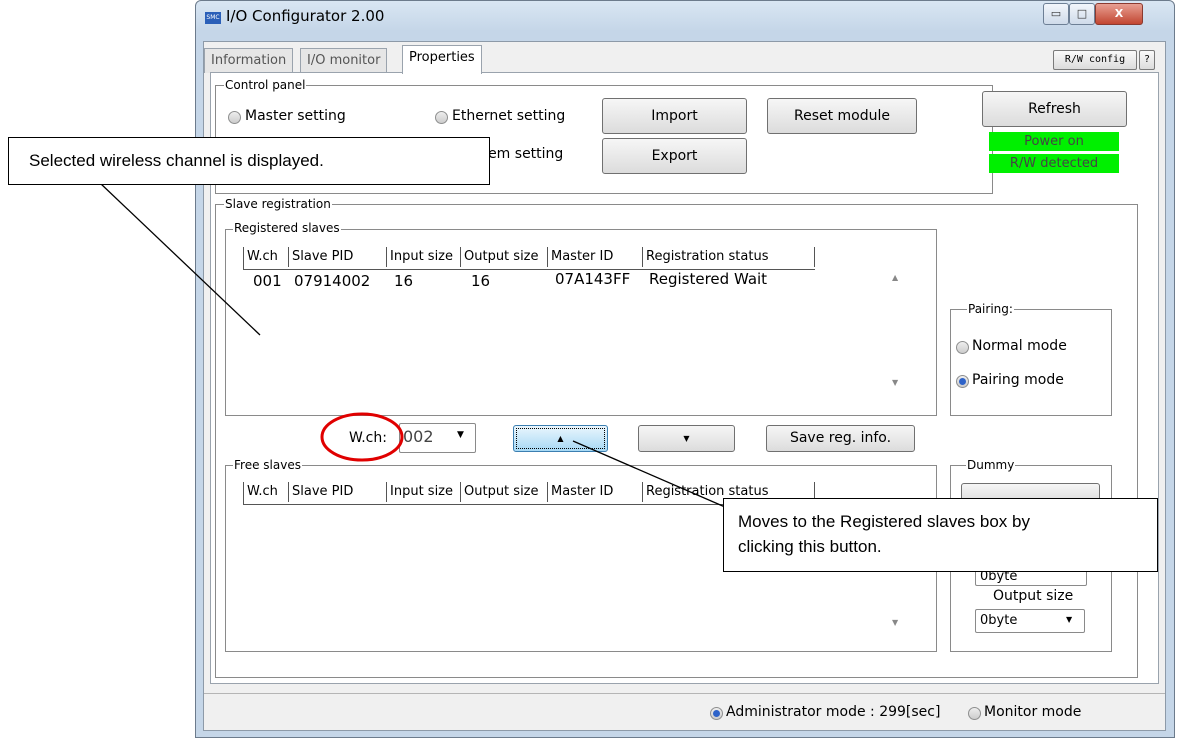  Describe the element at coordinates (180, 259) in the screenshot. I see `callout-line-channel` at that location.